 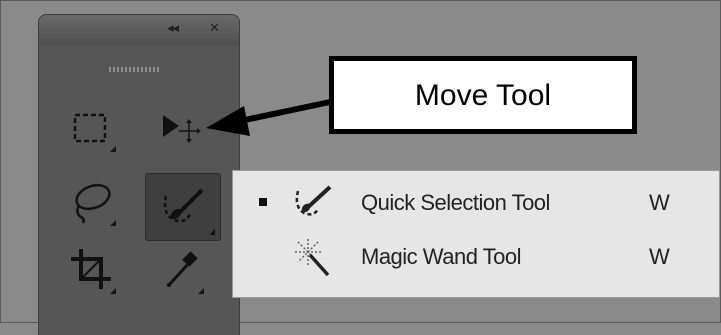 I want to click on move-tool, so click(x=178, y=128).